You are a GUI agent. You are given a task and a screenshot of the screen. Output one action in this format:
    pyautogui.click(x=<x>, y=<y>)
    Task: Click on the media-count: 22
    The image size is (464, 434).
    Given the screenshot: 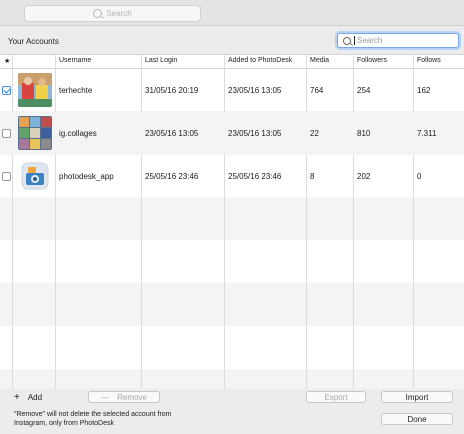 What is the action you would take?
    pyautogui.click(x=314, y=133)
    